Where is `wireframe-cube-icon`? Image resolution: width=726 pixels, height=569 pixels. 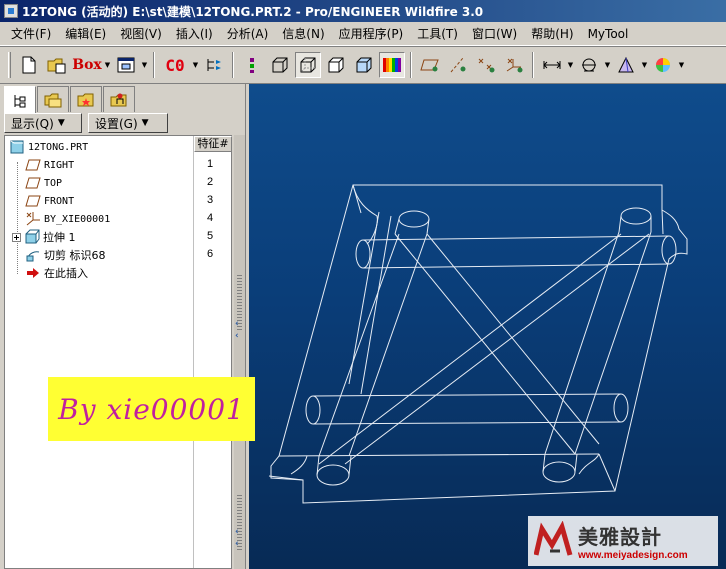 wireframe-cube-icon is located at coordinates (280, 65).